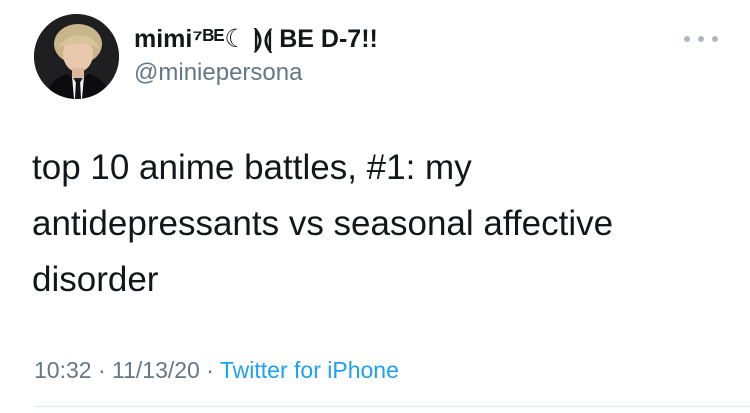 The height and width of the screenshot is (413, 750). I want to click on avatar-image, so click(76, 56).